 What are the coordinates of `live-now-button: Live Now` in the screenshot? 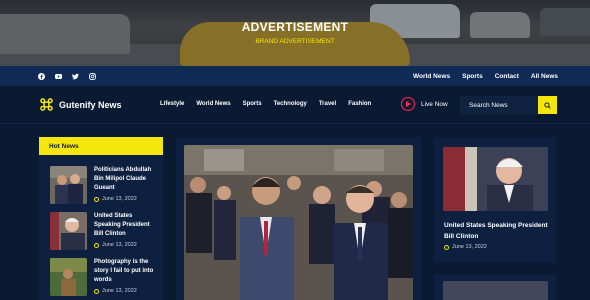 It's located at (424, 104).